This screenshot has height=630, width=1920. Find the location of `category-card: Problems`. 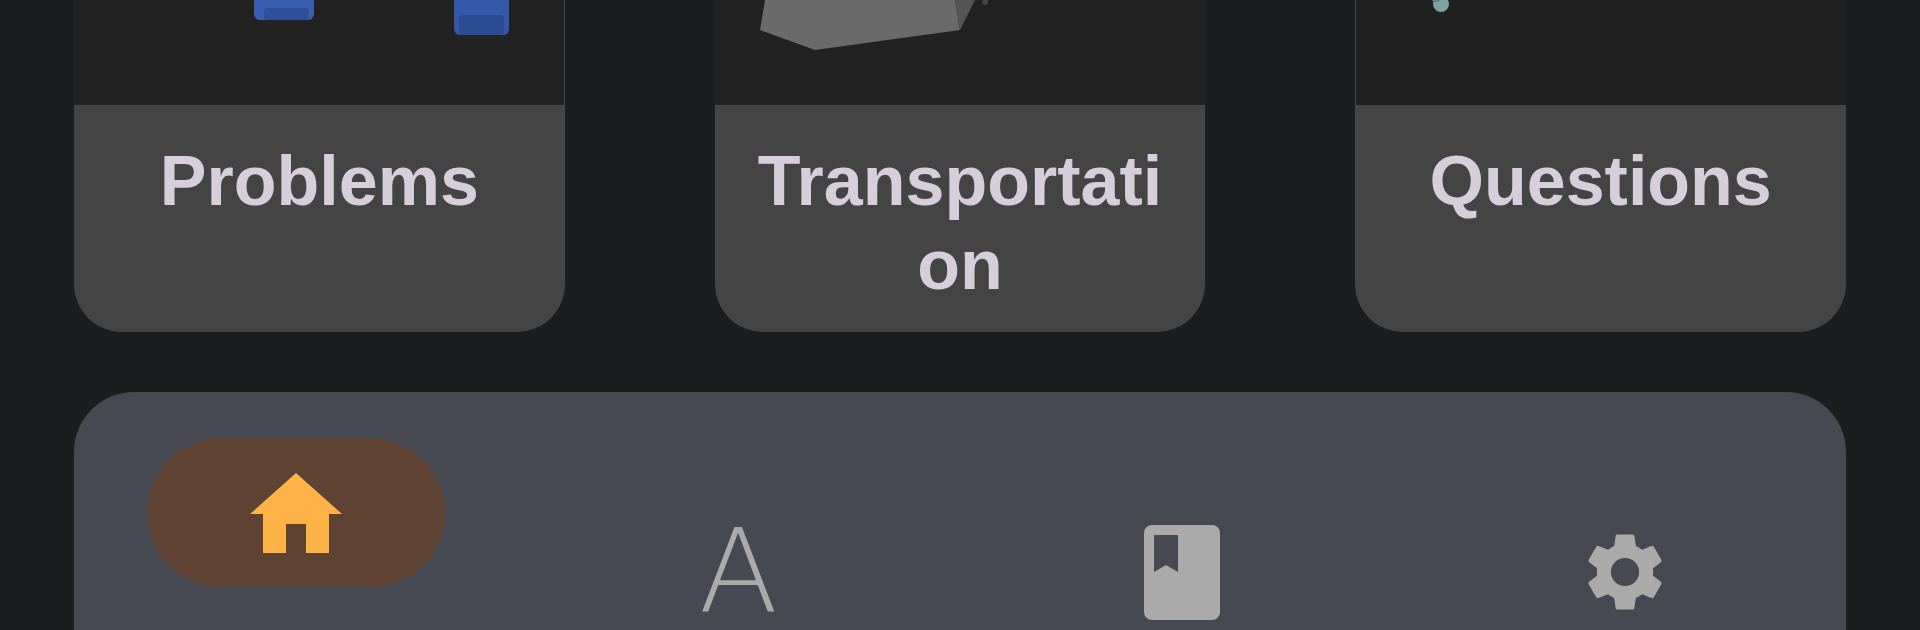

category-card: Problems is located at coordinates (319, 166).